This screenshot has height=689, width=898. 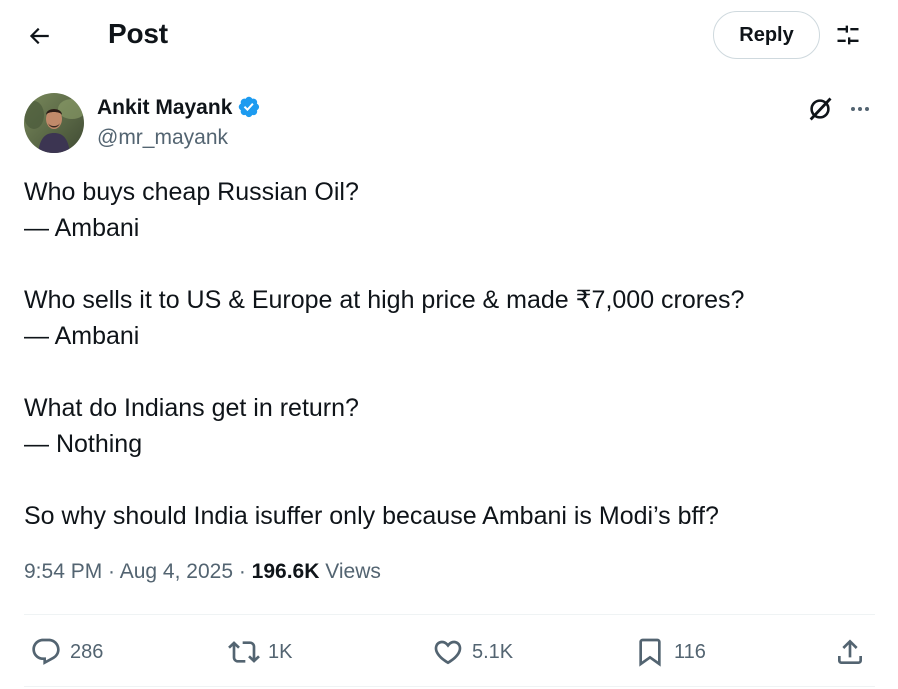 What do you see at coordinates (690, 651) in the screenshot?
I see `bookmark-count: 116` at bounding box center [690, 651].